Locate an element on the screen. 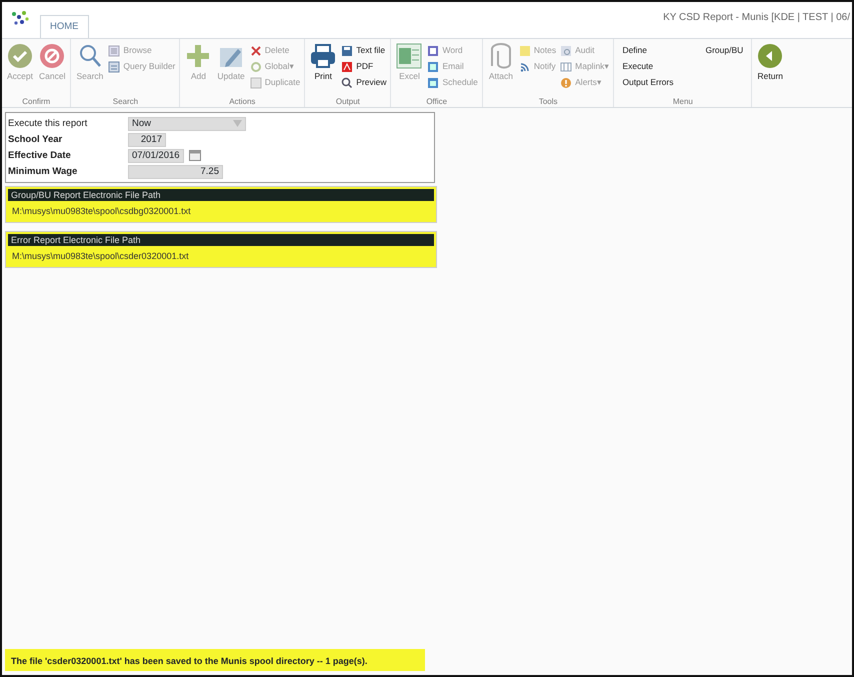  caret-icon is located at coordinates (237, 123).